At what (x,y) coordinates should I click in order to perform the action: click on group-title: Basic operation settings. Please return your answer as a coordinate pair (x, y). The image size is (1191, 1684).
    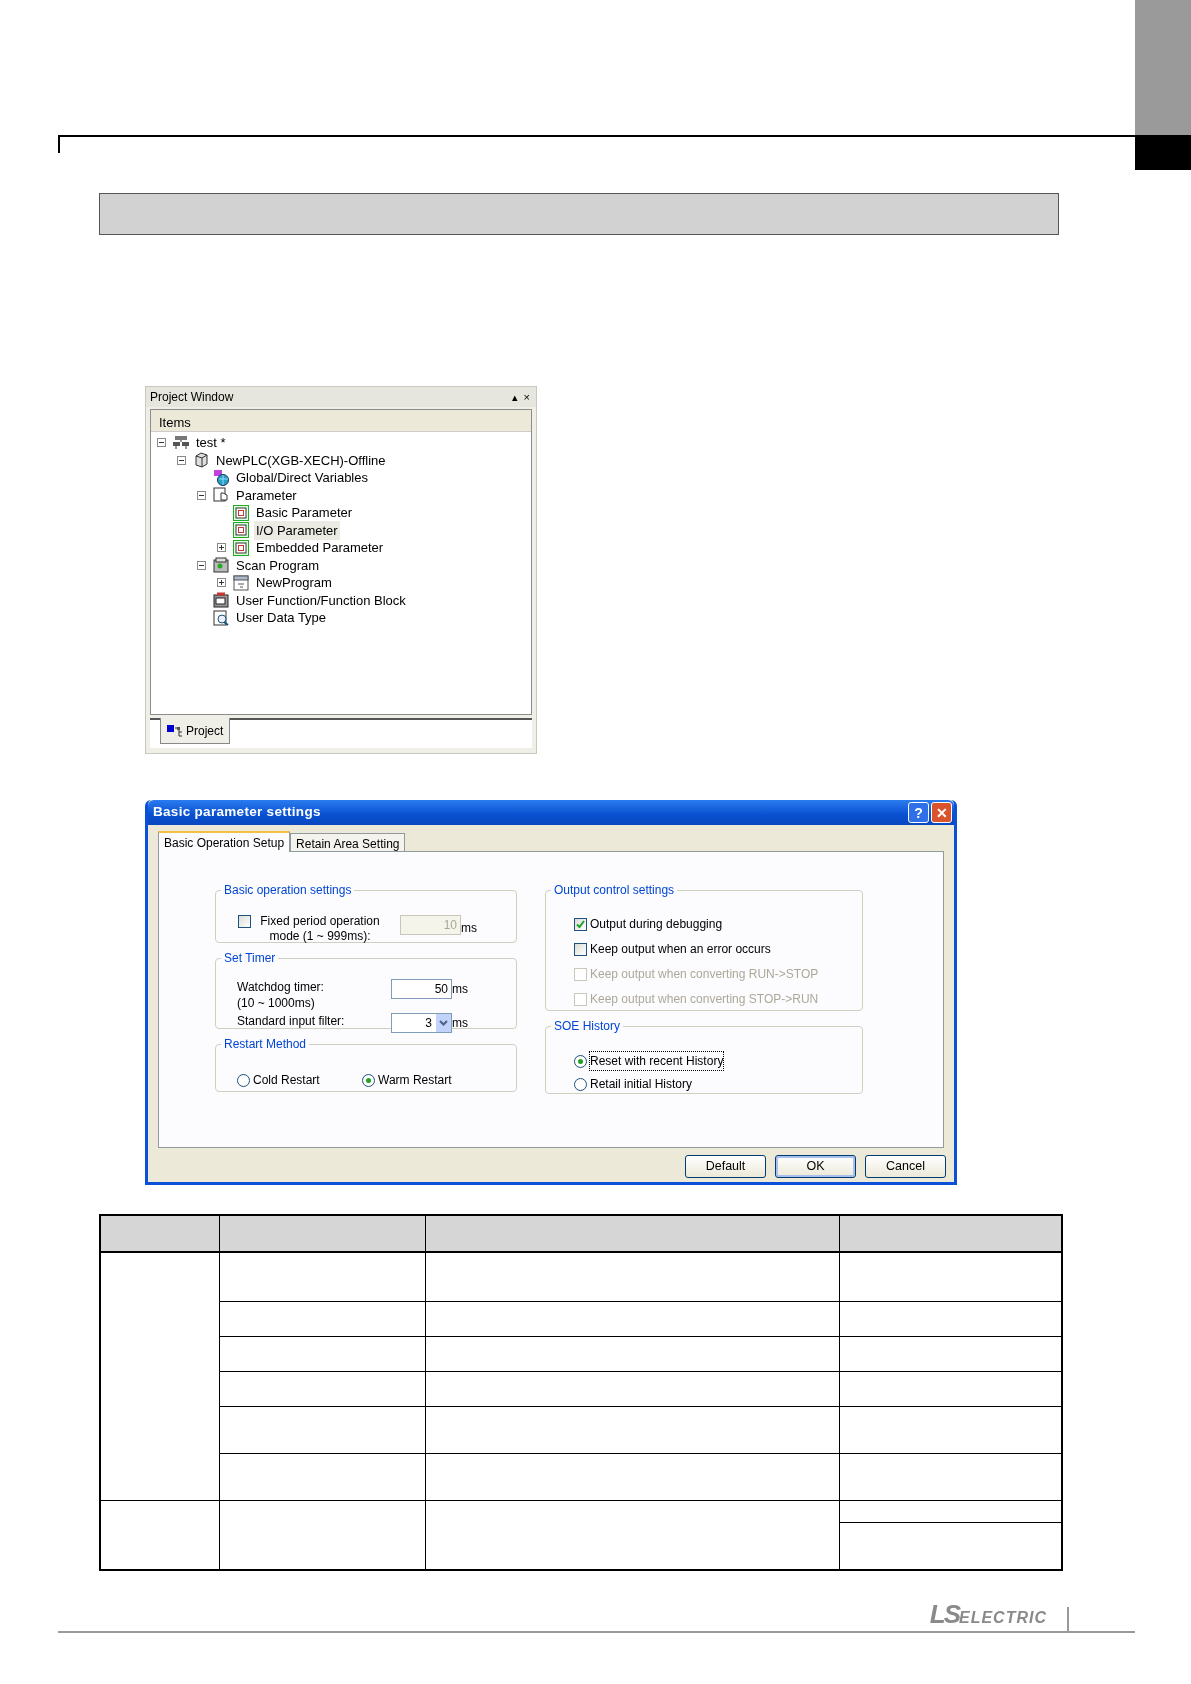
    Looking at the image, I should click on (288, 890).